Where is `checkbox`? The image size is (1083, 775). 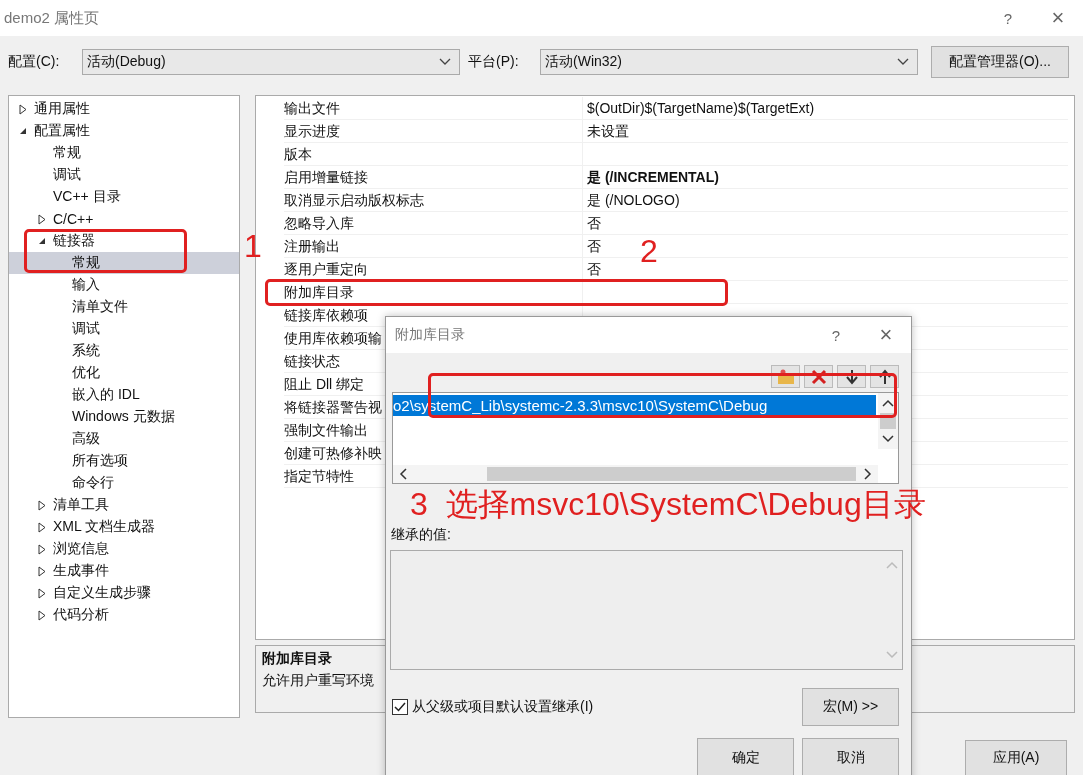
checkbox is located at coordinates (400, 707).